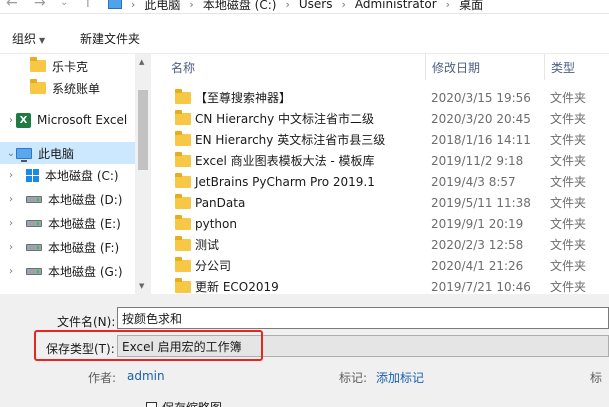  Describe the element at coordinates (86, 322) in the screenshot. I see `filename-label: 文件名(N):` at that location.